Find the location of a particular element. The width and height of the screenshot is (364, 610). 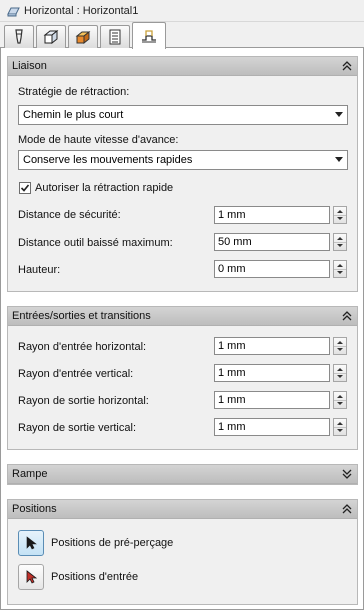

height-spinner is located at coordinates (340, 269).